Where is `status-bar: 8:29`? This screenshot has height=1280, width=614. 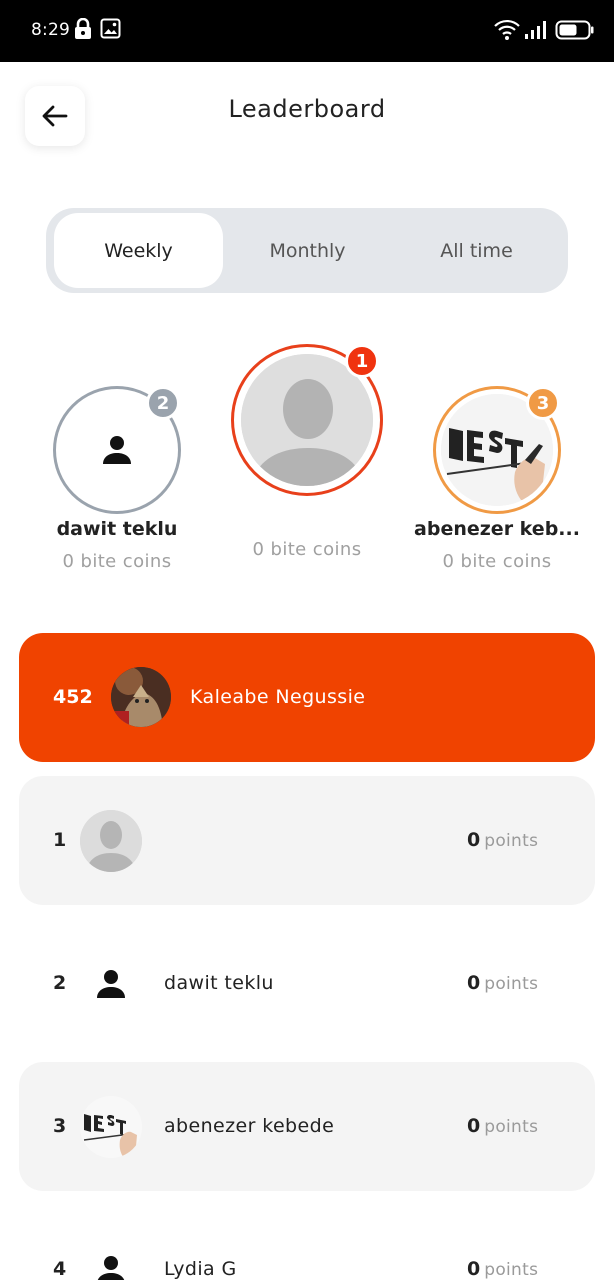 status-bar: 8:29 is located at coordinates (307, 31).